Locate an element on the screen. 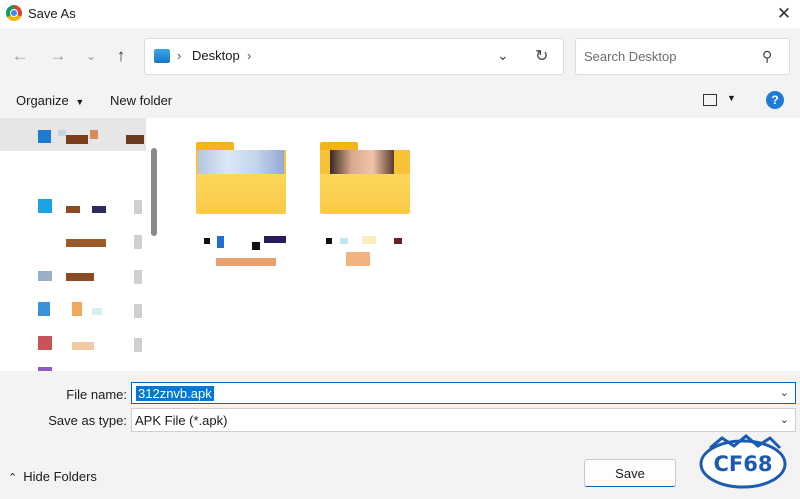  watermark-logo: CF68 is located at coordinates (743, 463).